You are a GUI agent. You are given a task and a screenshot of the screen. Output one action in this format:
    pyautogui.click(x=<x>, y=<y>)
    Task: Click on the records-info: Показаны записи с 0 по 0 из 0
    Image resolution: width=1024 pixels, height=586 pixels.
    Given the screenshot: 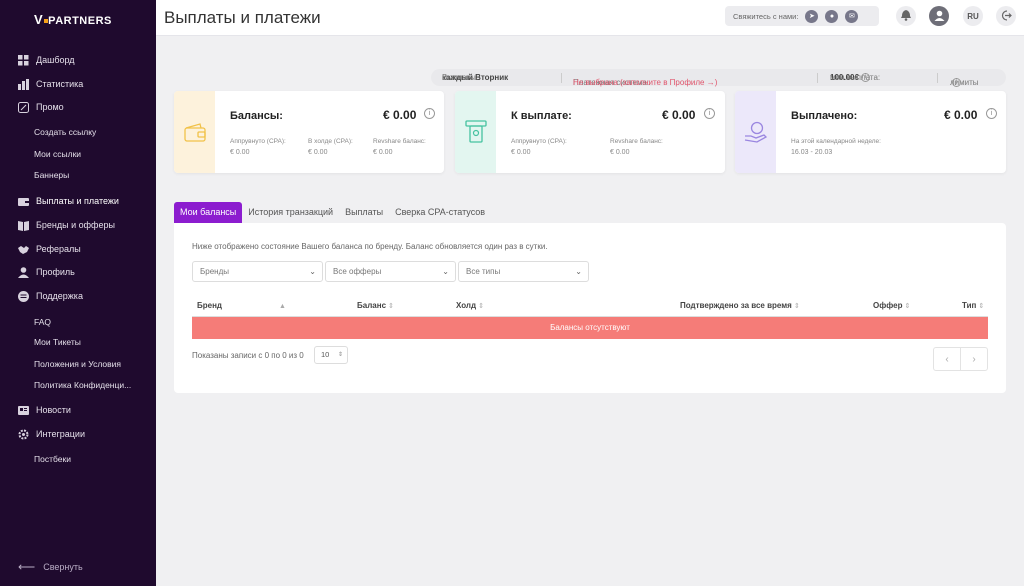 What is the action you would take?
    pyautogui.click(x=248, y=355)
    